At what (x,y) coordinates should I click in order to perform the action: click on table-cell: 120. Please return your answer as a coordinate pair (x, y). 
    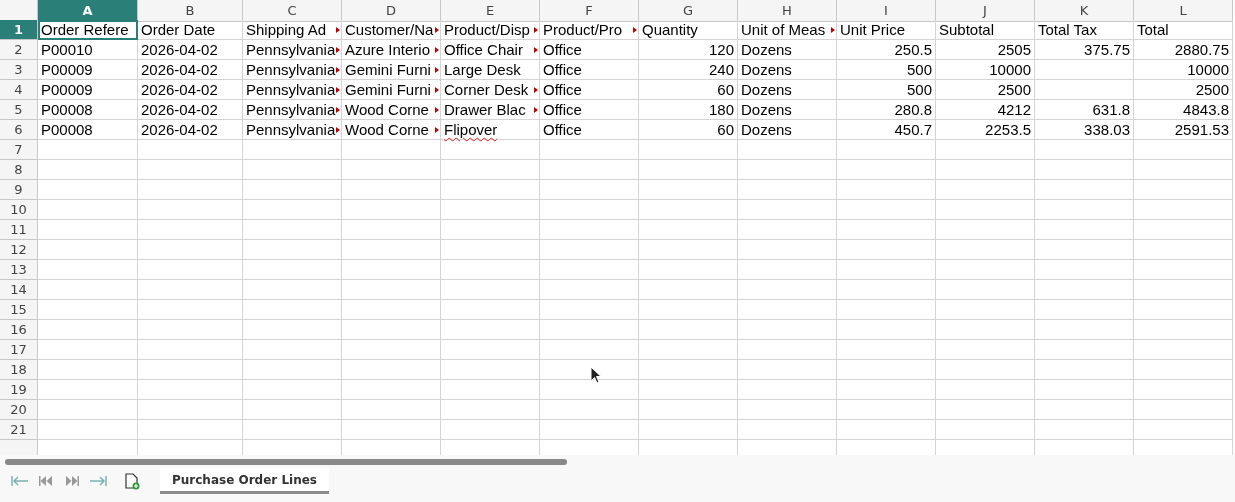
    Looking at the image, I should click on (688, 50).